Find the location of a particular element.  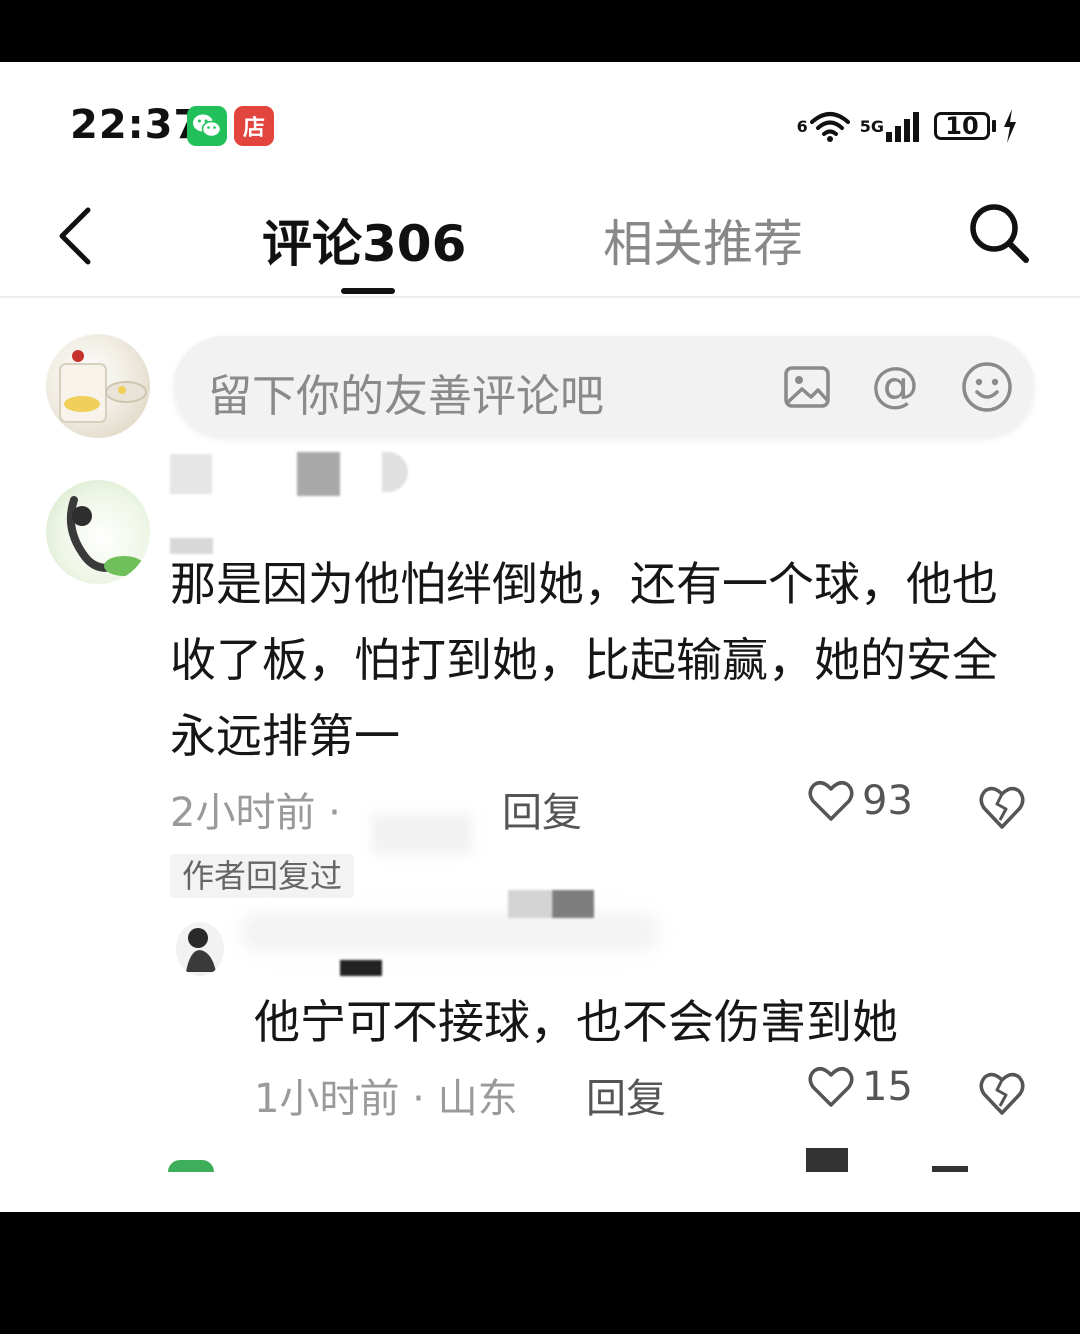

tab-related: 相关推荐 is located at coordinates (703, 240).